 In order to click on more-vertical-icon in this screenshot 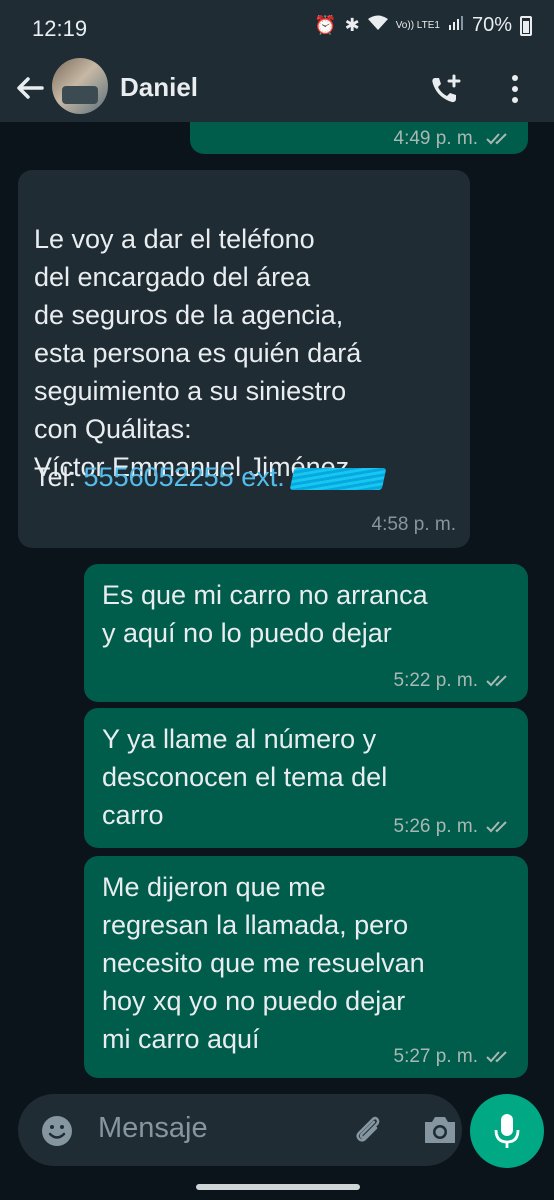, I will do `click(515, 89)`.